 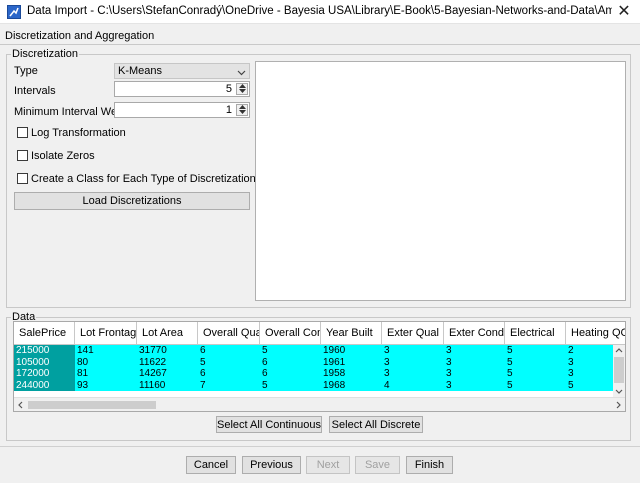 I want to click on table-cell: 244000, so click(x=44, y=385).